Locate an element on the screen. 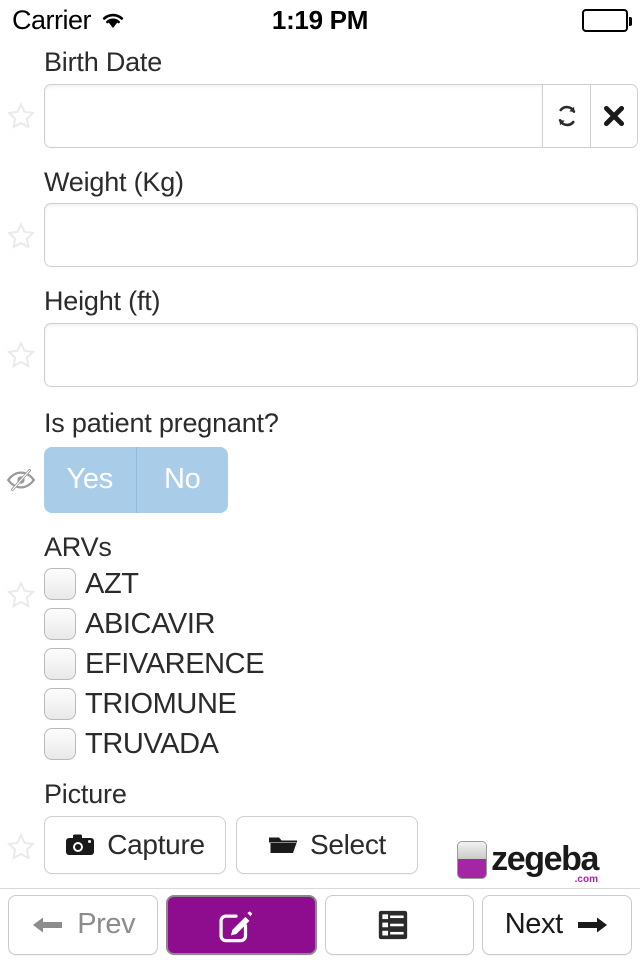 Image resolution: width=640 pixels, height=960 pixels. field-label: Picture is located at coordinates (85, 794).